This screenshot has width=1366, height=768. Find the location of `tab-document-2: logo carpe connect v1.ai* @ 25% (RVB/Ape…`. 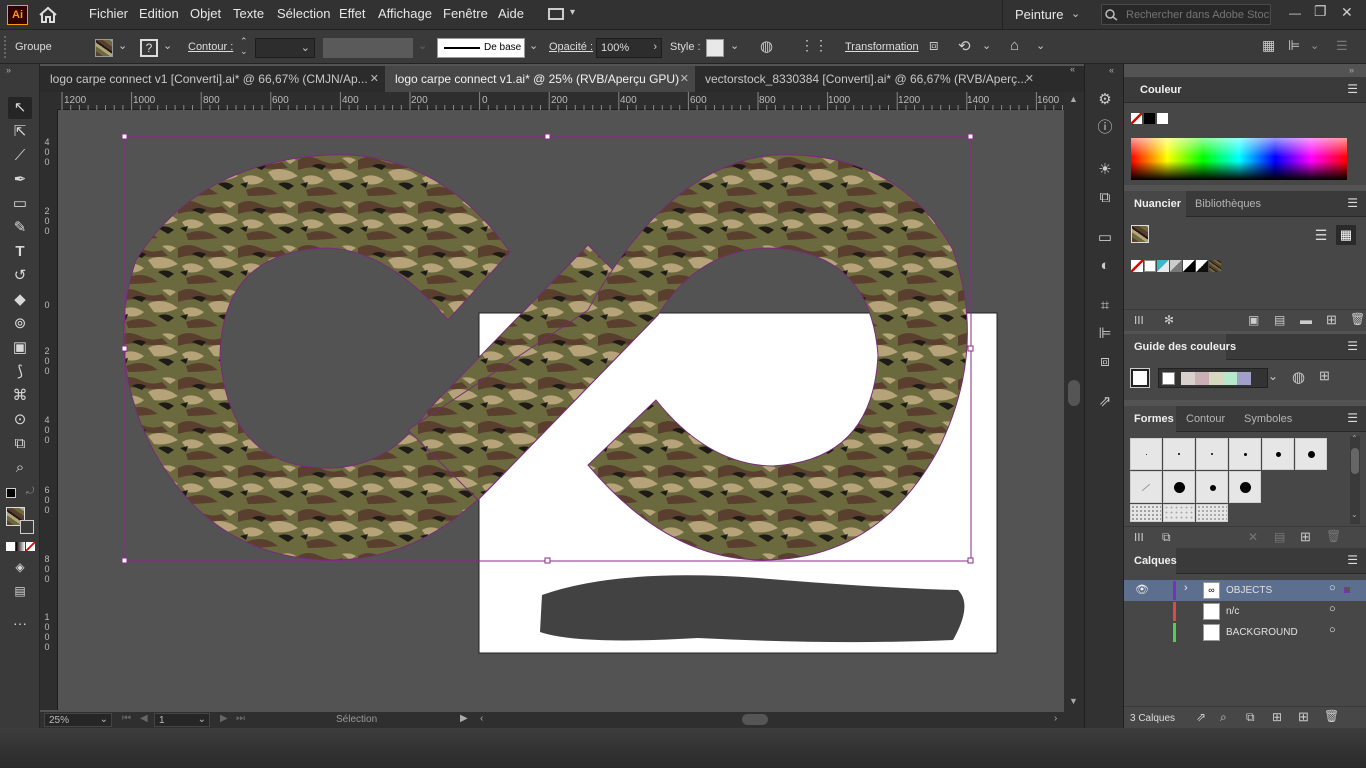

tab-document-2: logo carpe connect v1.ai* @ 25% (RVB/Ape… is located at coordinates (540, 79).